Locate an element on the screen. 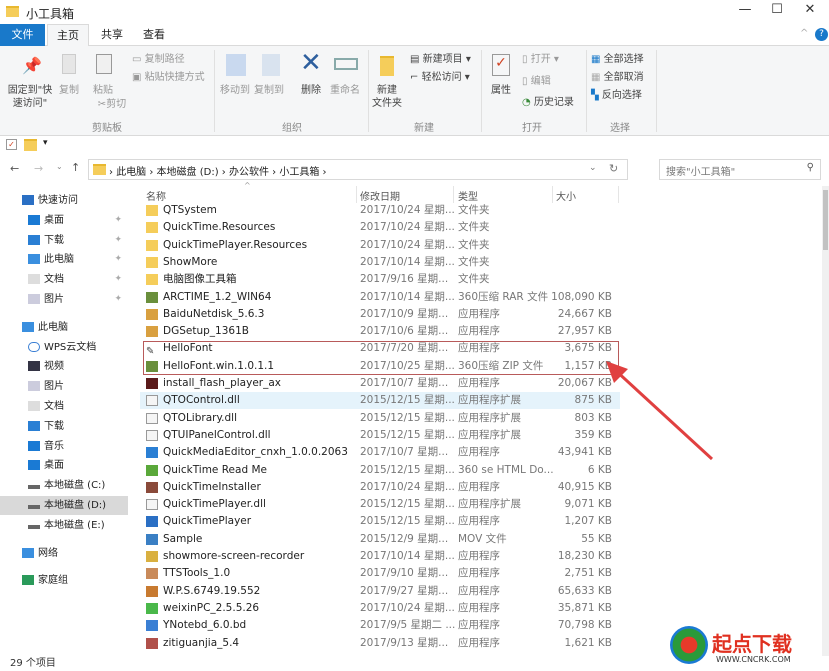 This screenshot has height=671, width=829. tab-view: 查看 is located at coordinates (154, 35).